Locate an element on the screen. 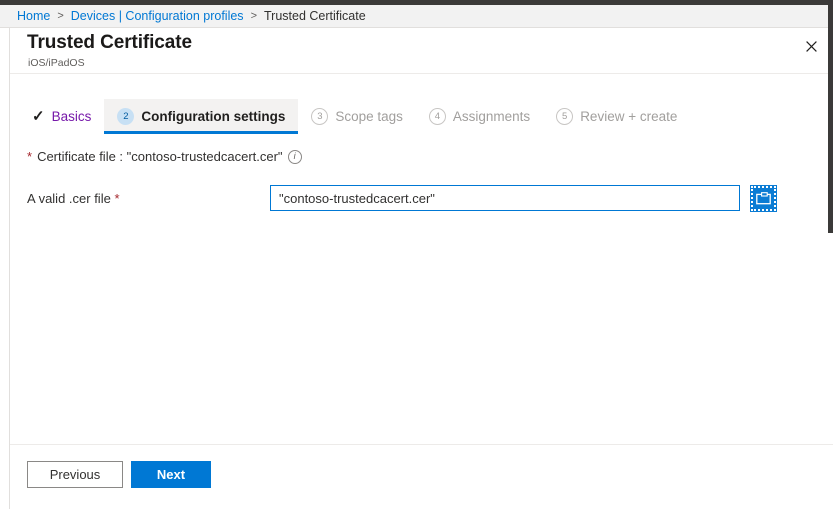  page-scrollbar is located at coordinates (830, 119).